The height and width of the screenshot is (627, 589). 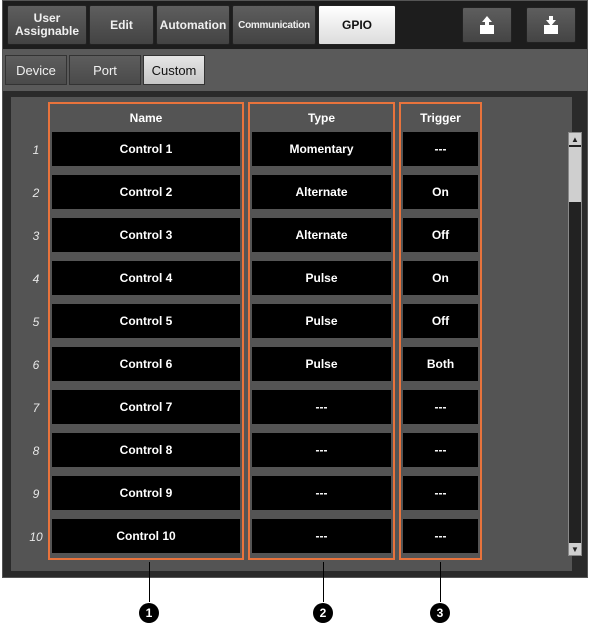 I want to click on row-number: 3, so click(x=36, y=236).